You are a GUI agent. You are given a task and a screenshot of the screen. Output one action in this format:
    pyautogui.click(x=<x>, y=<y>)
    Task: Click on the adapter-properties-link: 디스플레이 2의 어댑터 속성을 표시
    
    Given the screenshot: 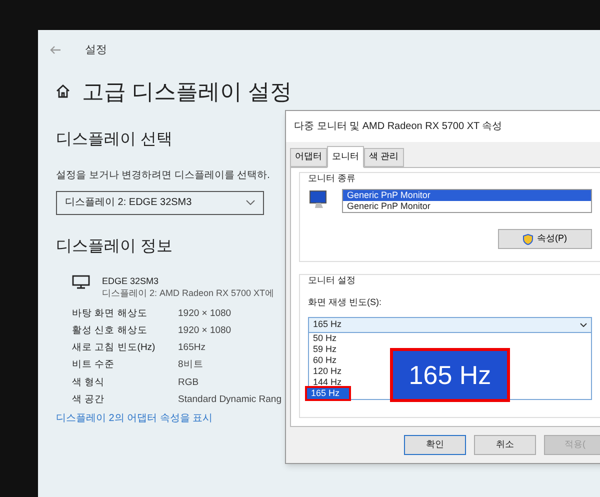 What is the action you would take?
    pyautogui.click(x=134, y=418)
    